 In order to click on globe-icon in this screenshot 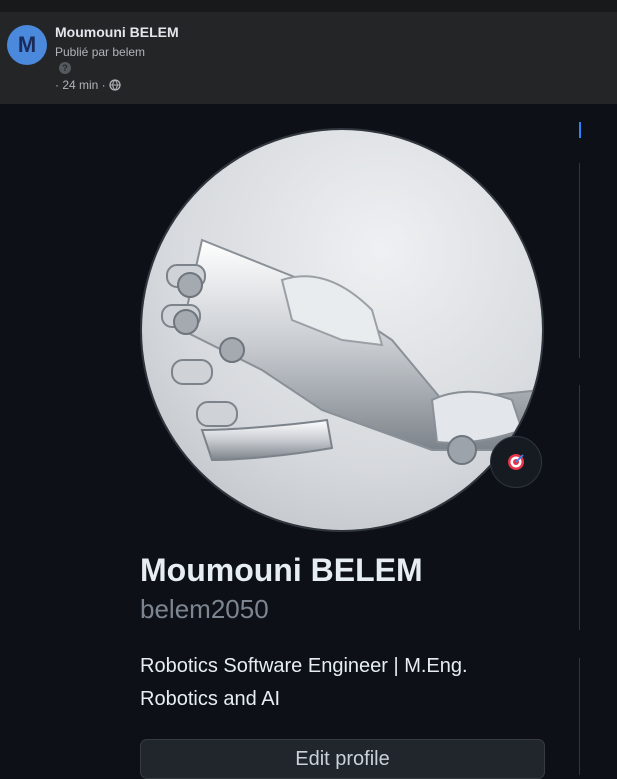, I will do `click(115, 85)`.